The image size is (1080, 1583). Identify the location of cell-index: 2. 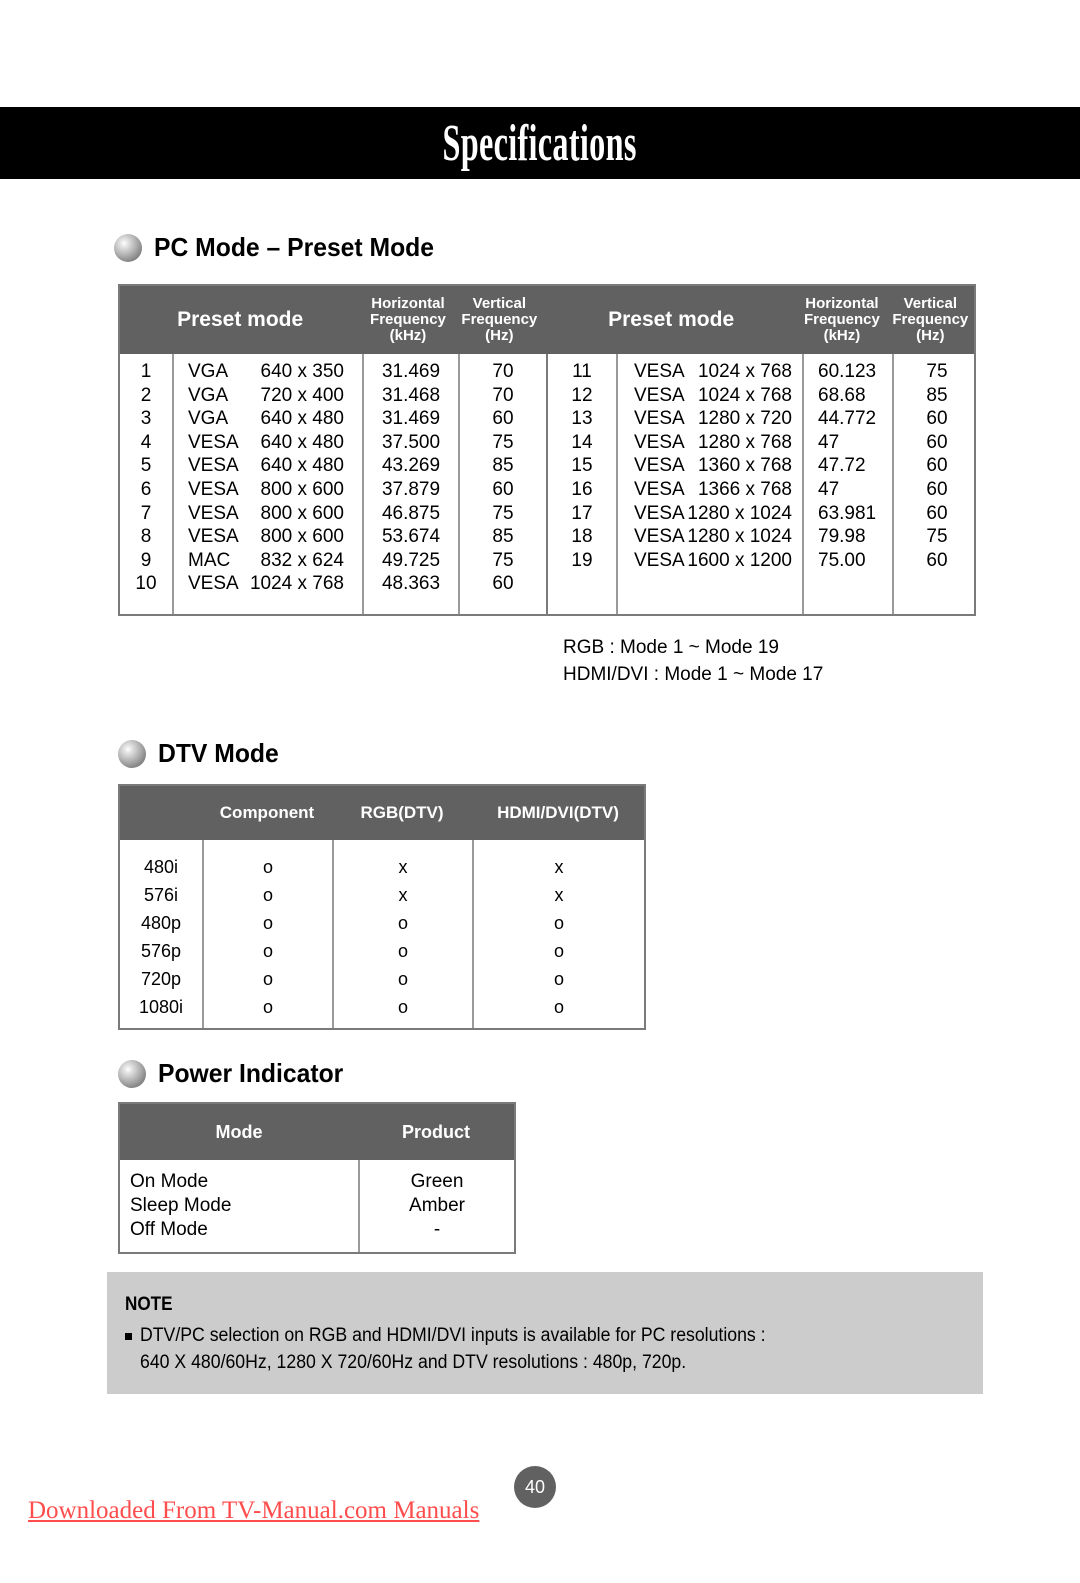
(146, 395).